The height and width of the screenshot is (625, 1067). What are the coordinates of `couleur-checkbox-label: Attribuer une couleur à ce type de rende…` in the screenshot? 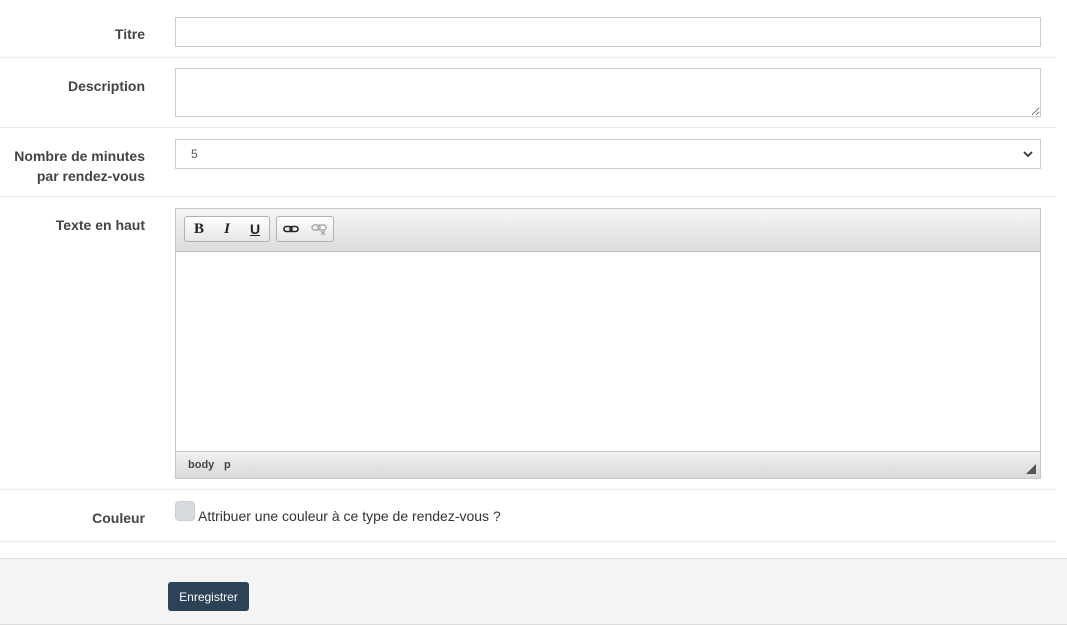 It's located at (349, 516).